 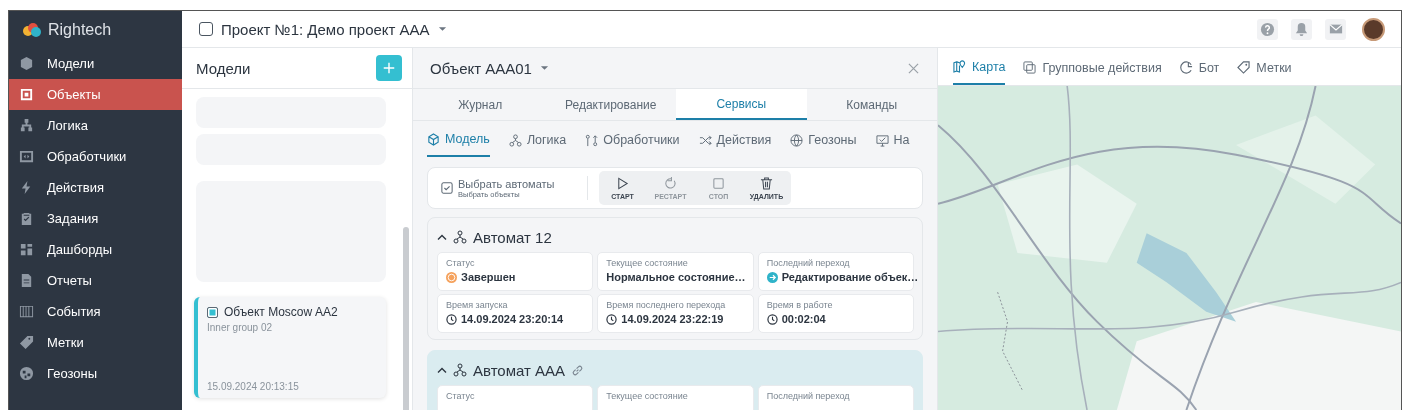 What do you see at coordinates (803, 319) in the screenshot?
I see `field-value: 00:02:04` at bounding box center [803, 319].